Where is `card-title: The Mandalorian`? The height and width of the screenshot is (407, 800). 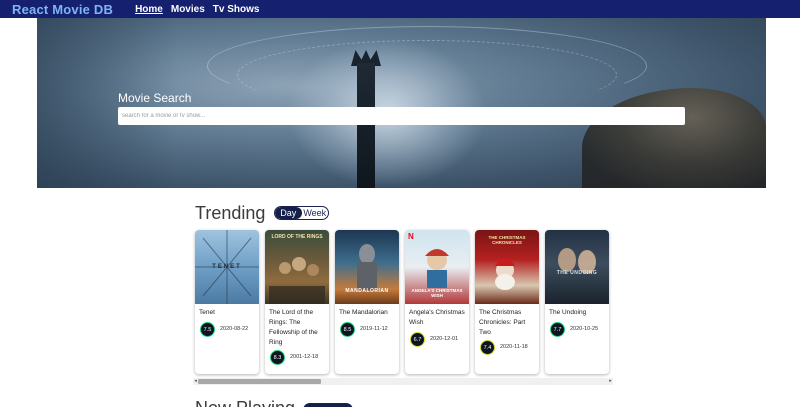 card-title: The Mandalorian is located at coordinates (363, 312).